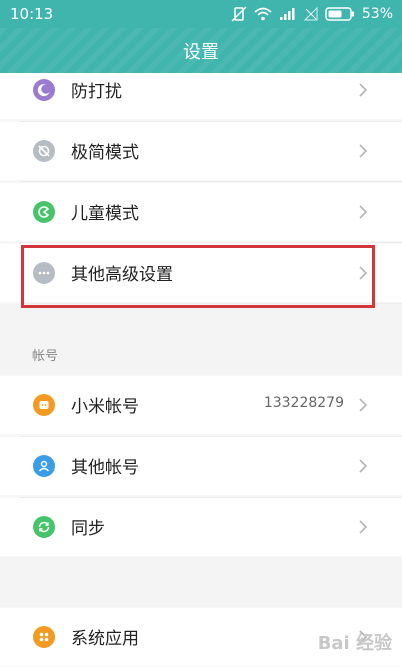 The height and width of the screenshot is (667, 402). I want to click on status-icons: 53%, so click(312, 14).